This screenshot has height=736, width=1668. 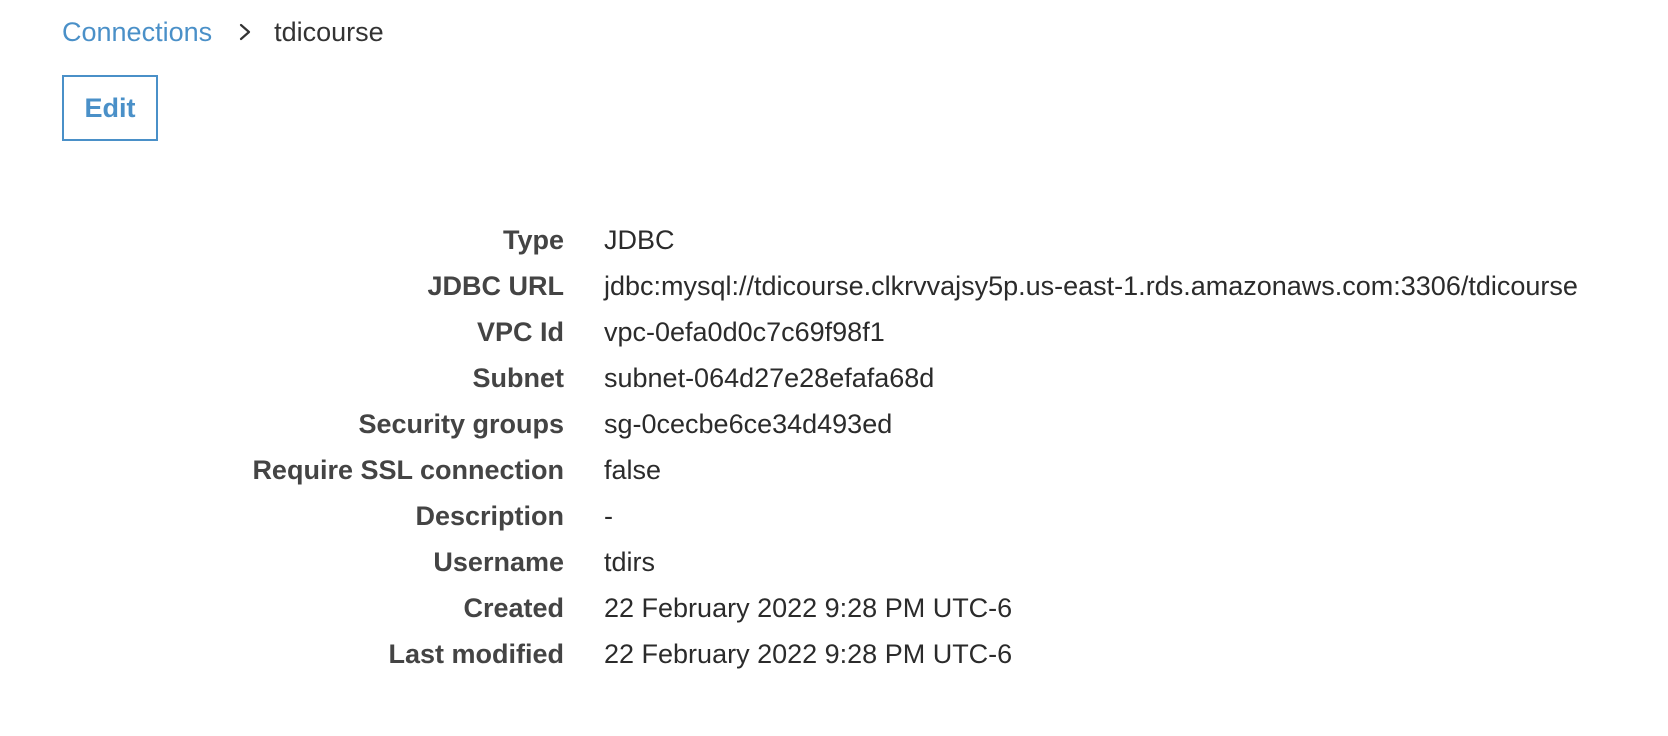 What do you see at coordinates (633, 469) in the screenshot?
I see `detail-value: false` at bounding box center [633, 469].